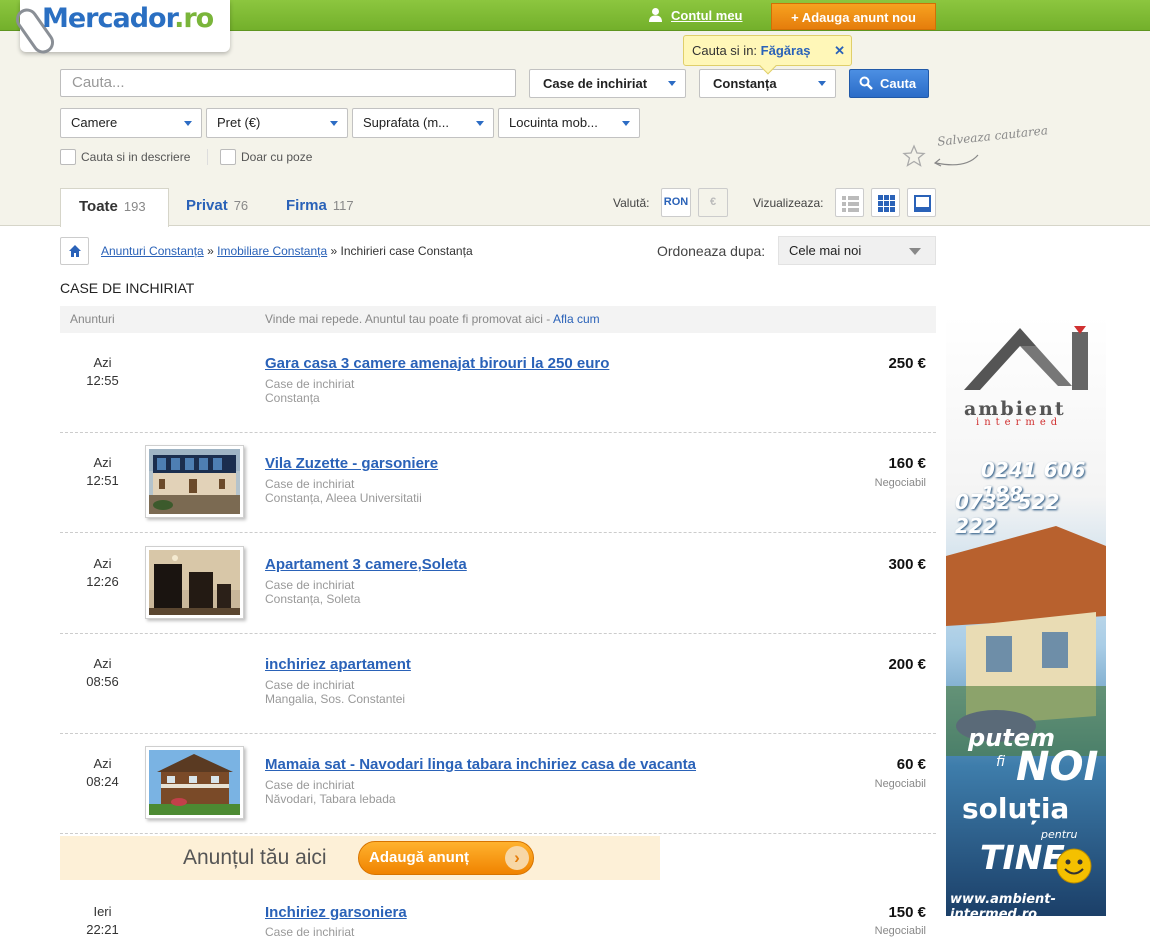 The image size is (1150, 942). I want to click on view-gallery-button, so click(921, 202).